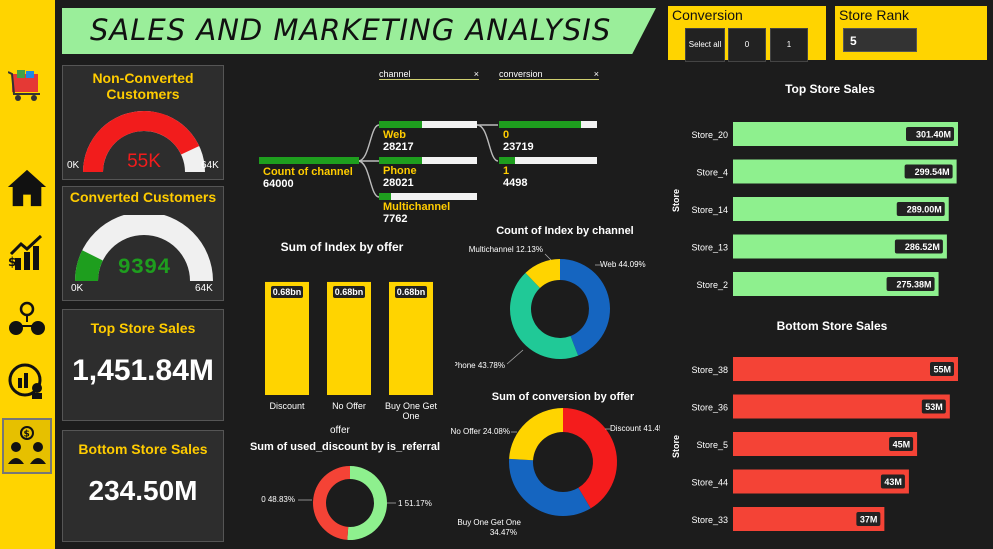 The height and width of the screenshot is (549, 993). What do you see at coordinates (635, 428) in the screenshot?
I see `donut-slice-label: Discount 41.45%` at bounding box center [635, 428].